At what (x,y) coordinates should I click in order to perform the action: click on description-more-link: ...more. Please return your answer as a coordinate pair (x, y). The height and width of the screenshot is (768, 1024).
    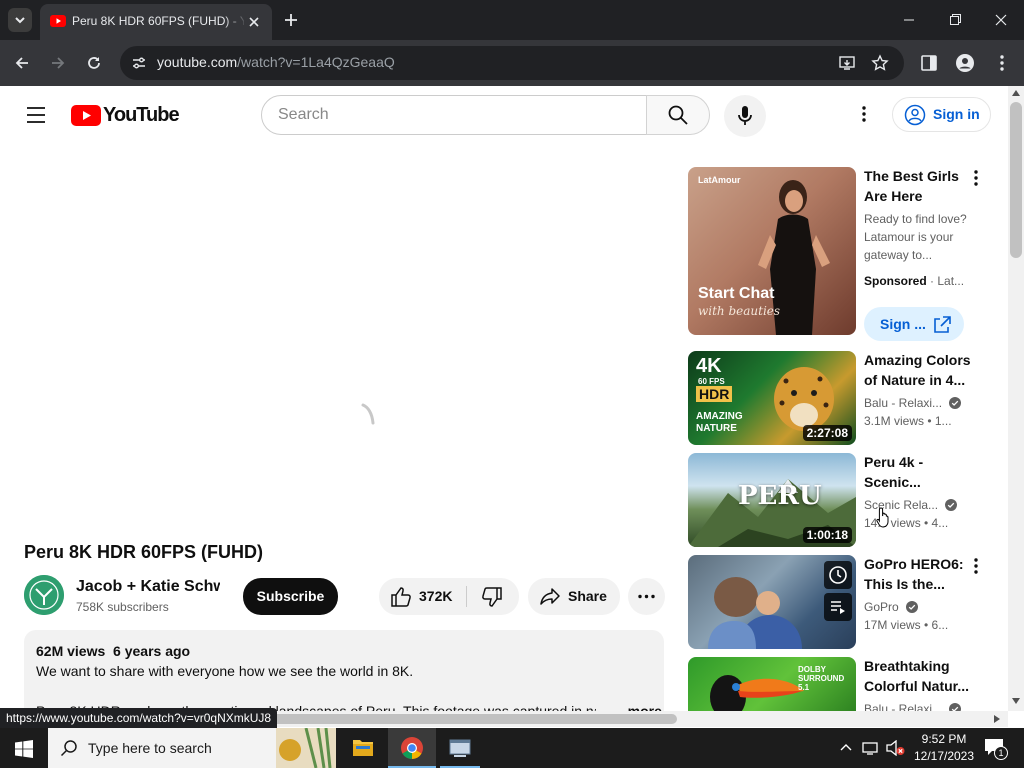
    Looking at the image, I should click on (639, 707).